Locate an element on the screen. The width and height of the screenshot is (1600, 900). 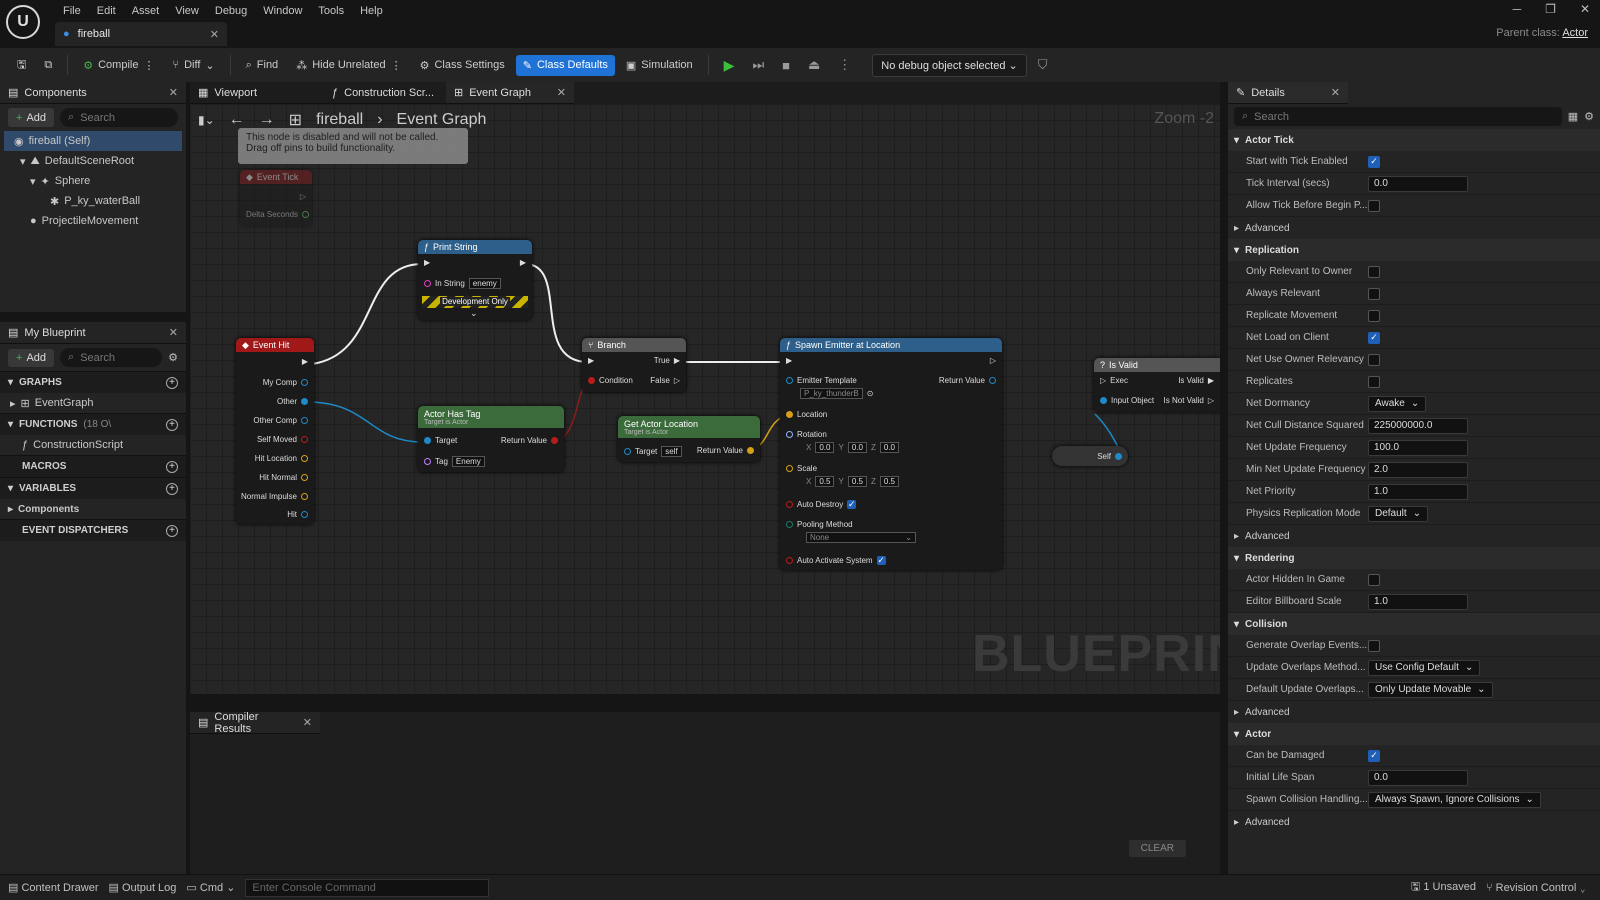
menu-window: Window is located at coordinates (282, 11).